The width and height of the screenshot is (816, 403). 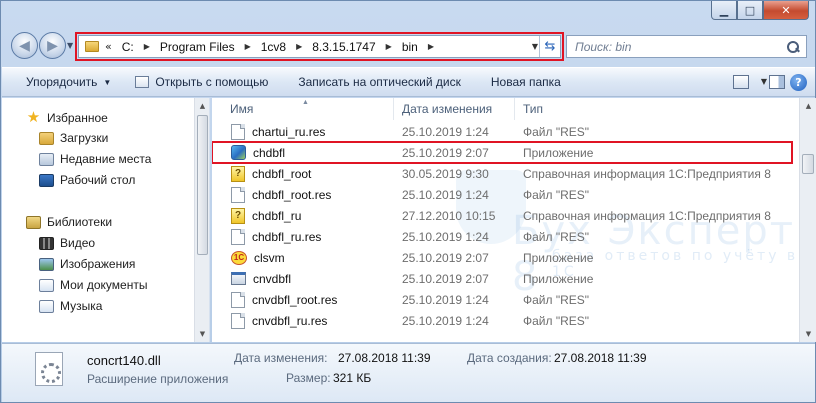 What do you see at coordinates (93, 285) in the screenshot?
I see `nav-item-documents: Мои документы` at bounding box center [93, 285].